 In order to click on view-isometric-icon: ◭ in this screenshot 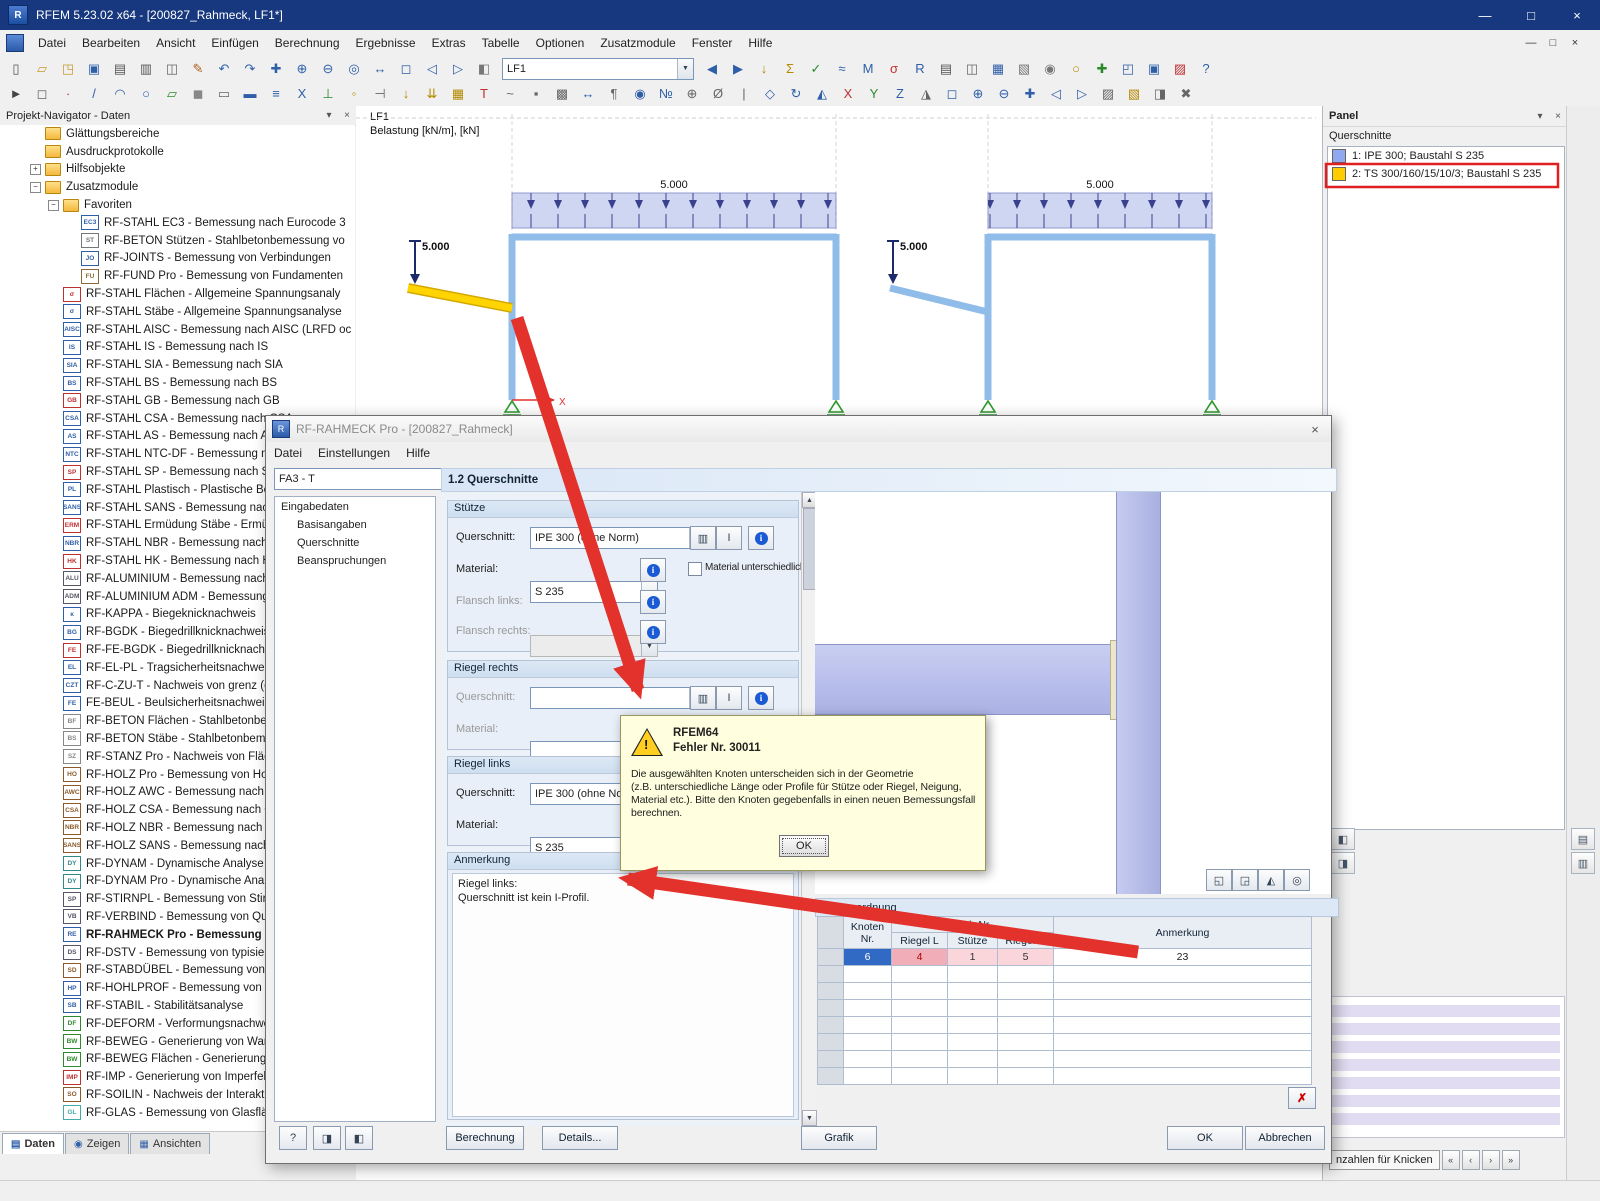, I will do `click(1271, 880)`.